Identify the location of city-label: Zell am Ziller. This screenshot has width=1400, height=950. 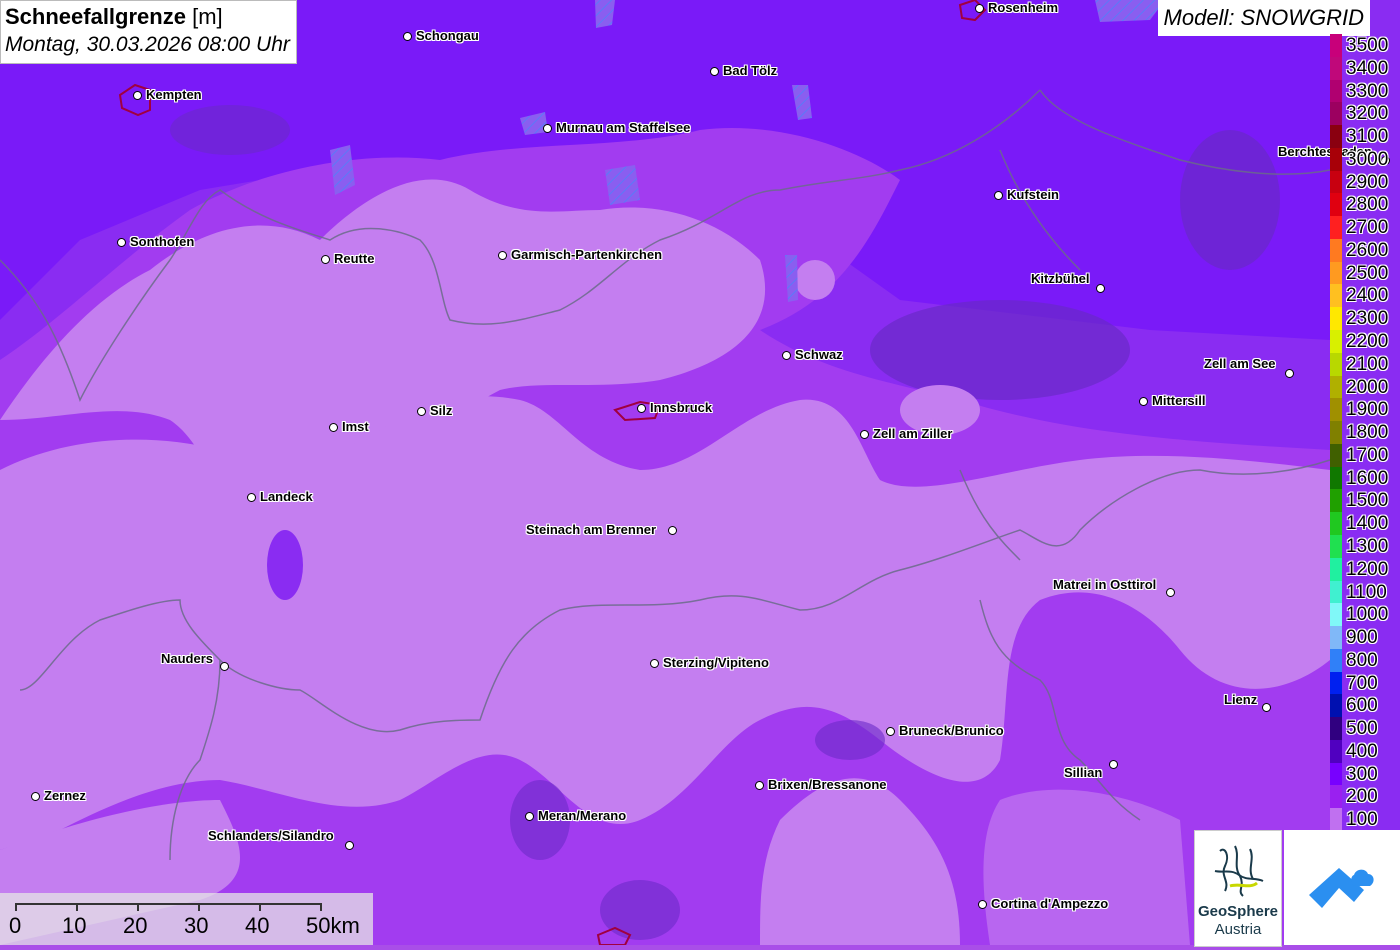
(913, 433).